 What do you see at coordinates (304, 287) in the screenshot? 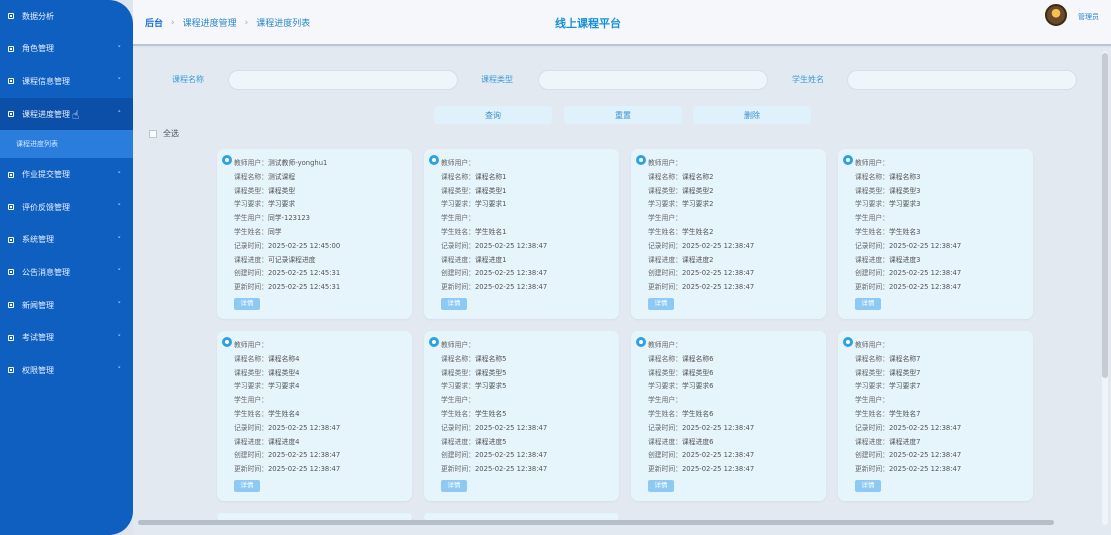
I see `card-field-value: 2025-02-25 12:45:31` at bounding box center [304, 287].